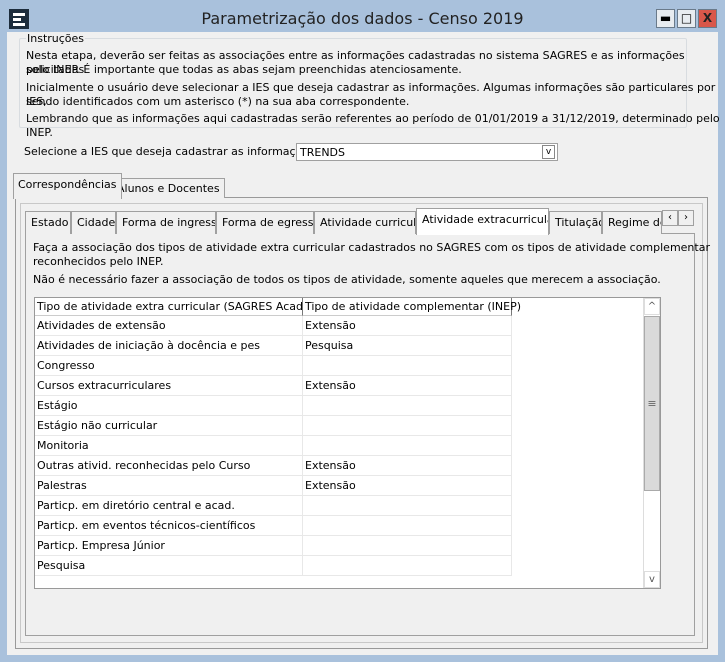 This screenshot has width=725, height=662. What do you see at coordinates (665, 18) in the screenshot?
I see `minimize-button: ▬` at bounding box center [665, 18].